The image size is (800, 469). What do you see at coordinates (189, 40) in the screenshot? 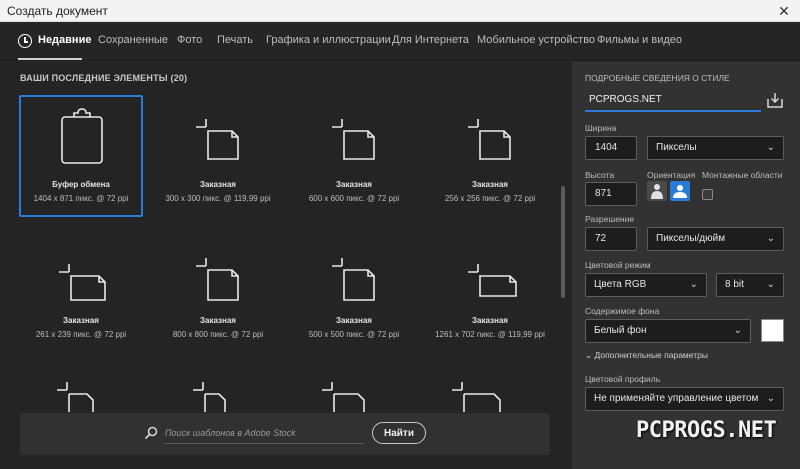
I see `tab-photo: Фото` at bounding box center [189, 40].